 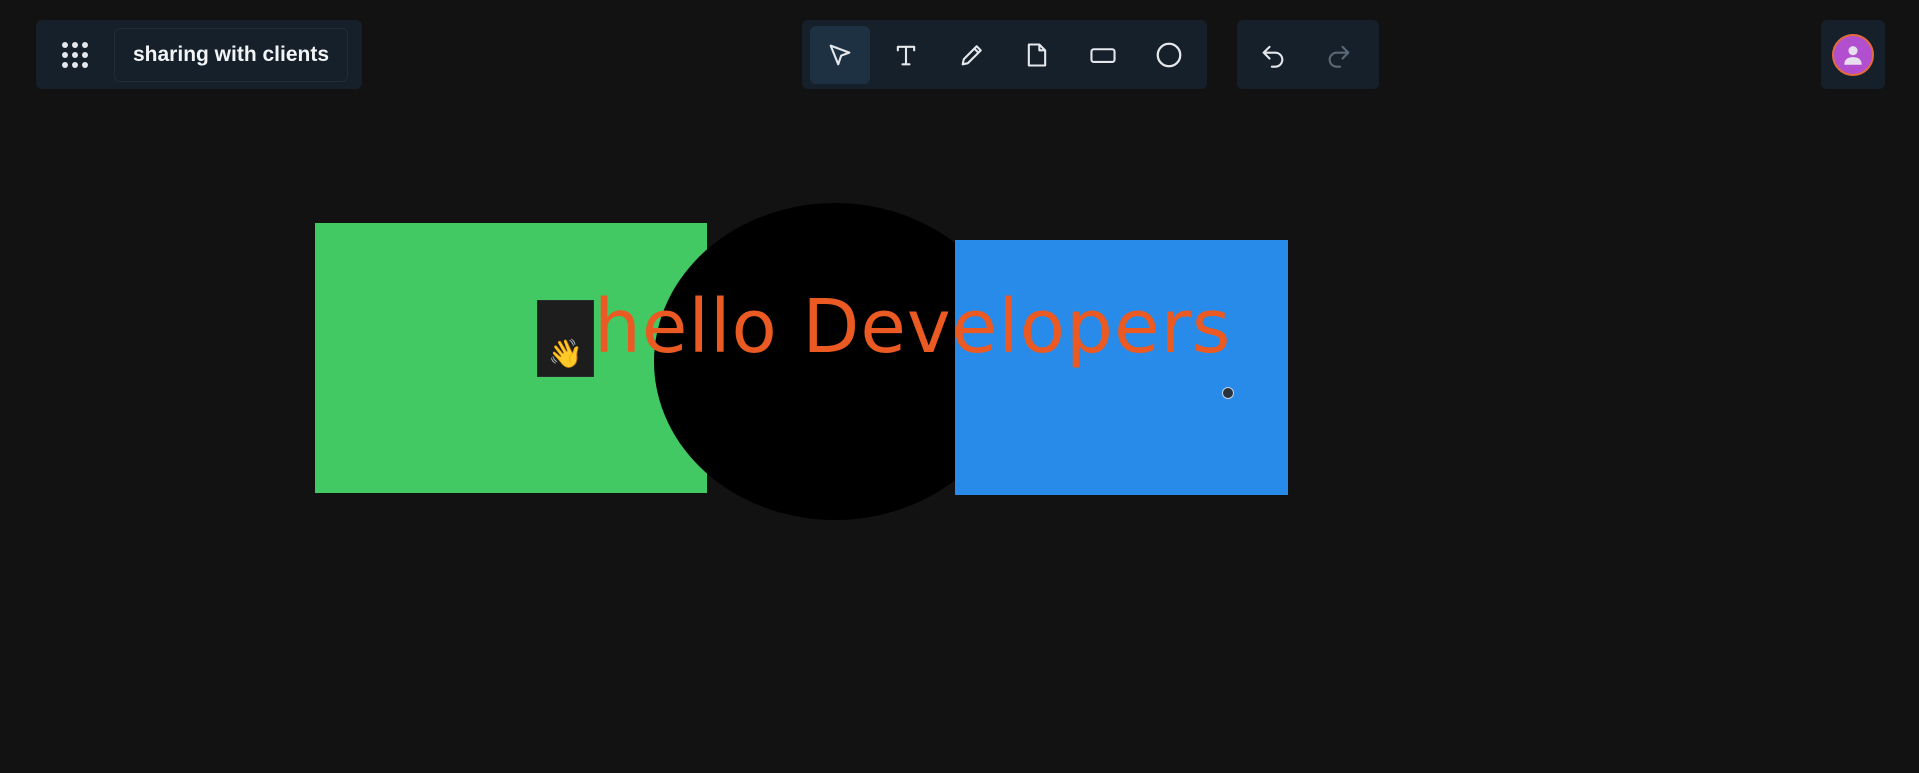 I want to click on waving-hand-emoji: 👋, so click(x=565, y=338).